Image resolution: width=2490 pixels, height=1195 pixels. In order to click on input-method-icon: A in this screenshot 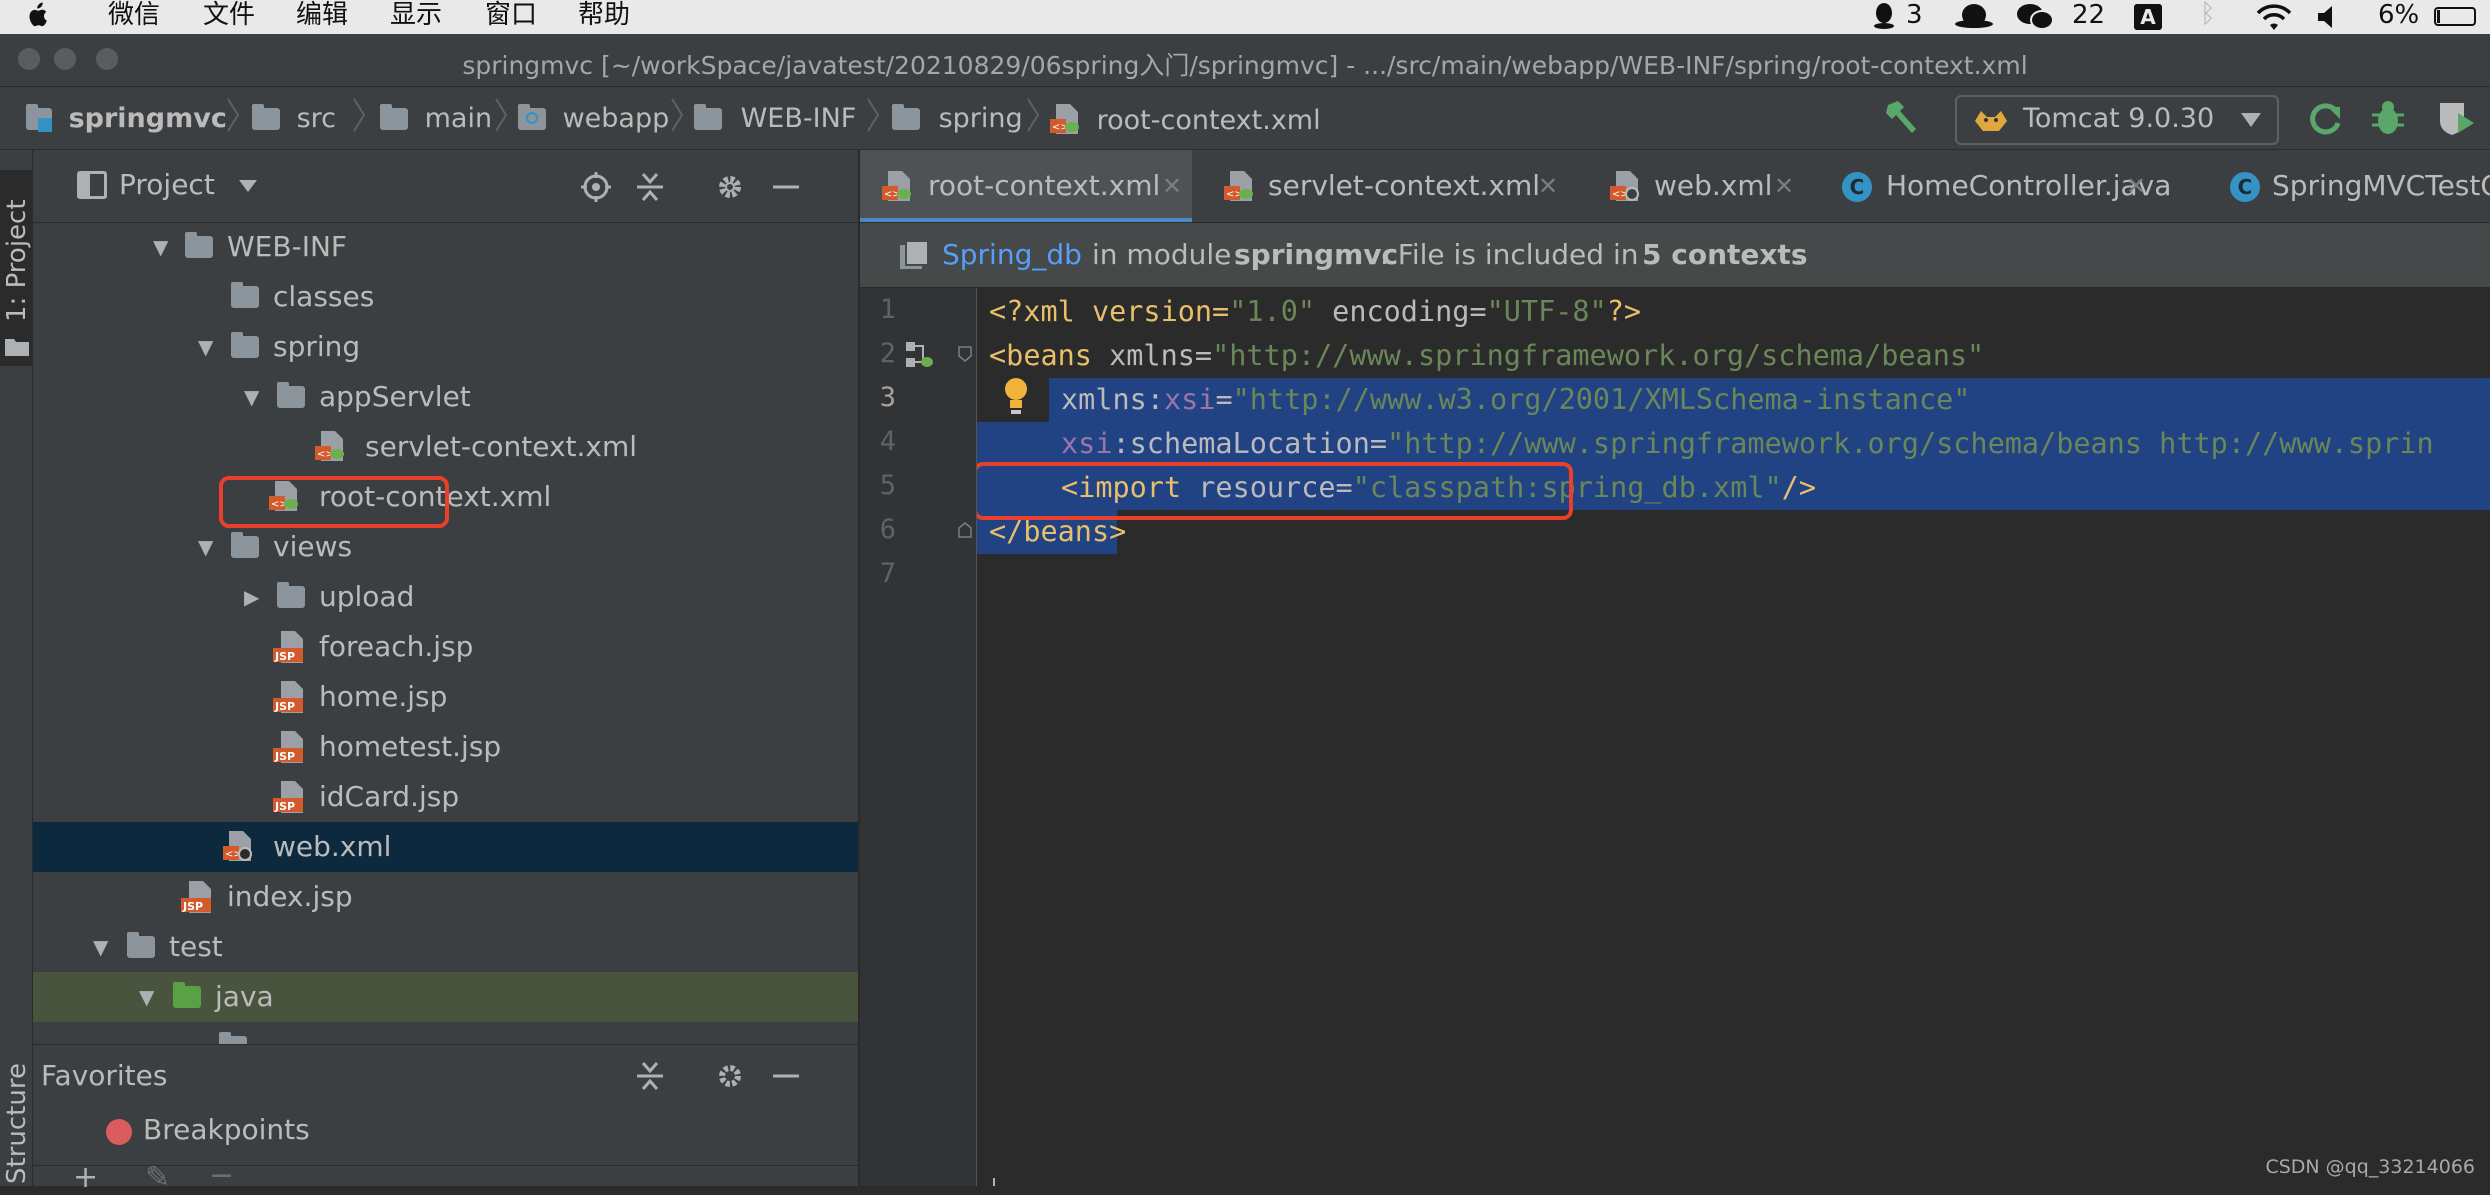, I will do `click(2148, 17)`.